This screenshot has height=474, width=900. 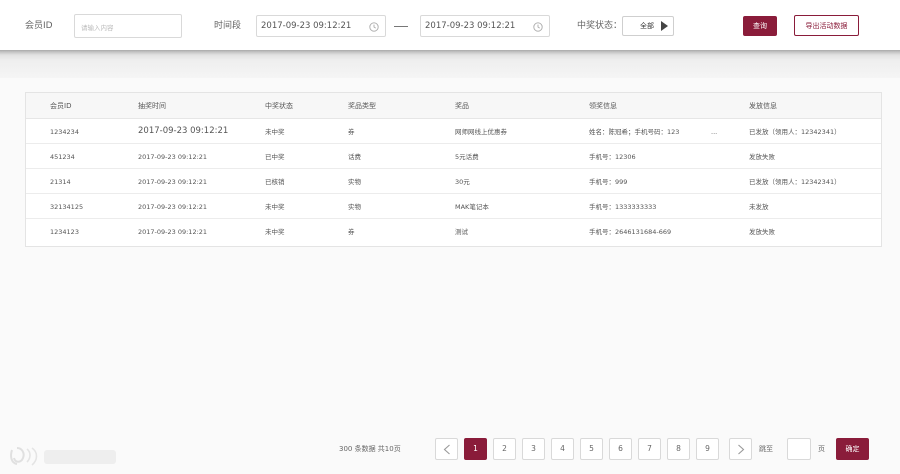 I want to click on cell-prize: 30元, so click(x=462, y=182).